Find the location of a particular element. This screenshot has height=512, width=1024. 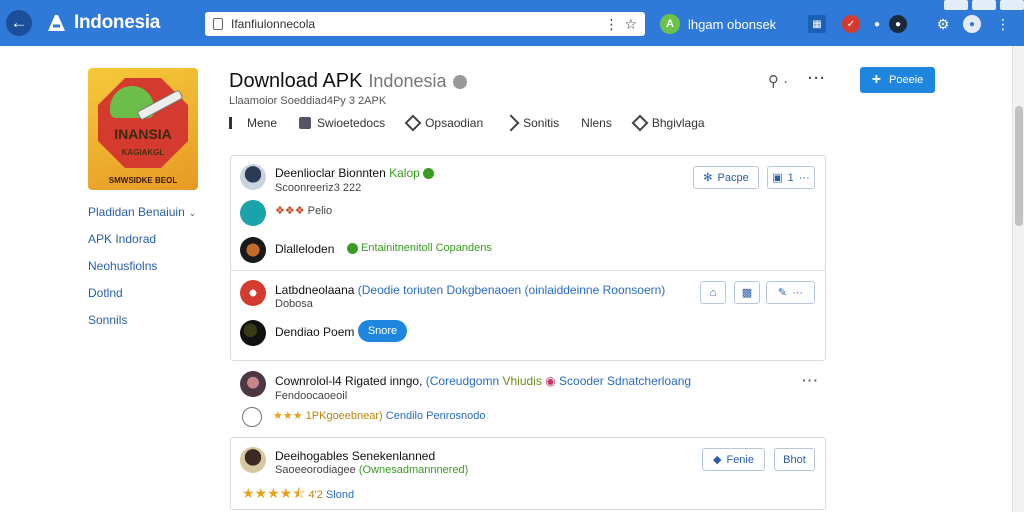

primary-action-button: + Poeeie is located at coordinates (897, 80).